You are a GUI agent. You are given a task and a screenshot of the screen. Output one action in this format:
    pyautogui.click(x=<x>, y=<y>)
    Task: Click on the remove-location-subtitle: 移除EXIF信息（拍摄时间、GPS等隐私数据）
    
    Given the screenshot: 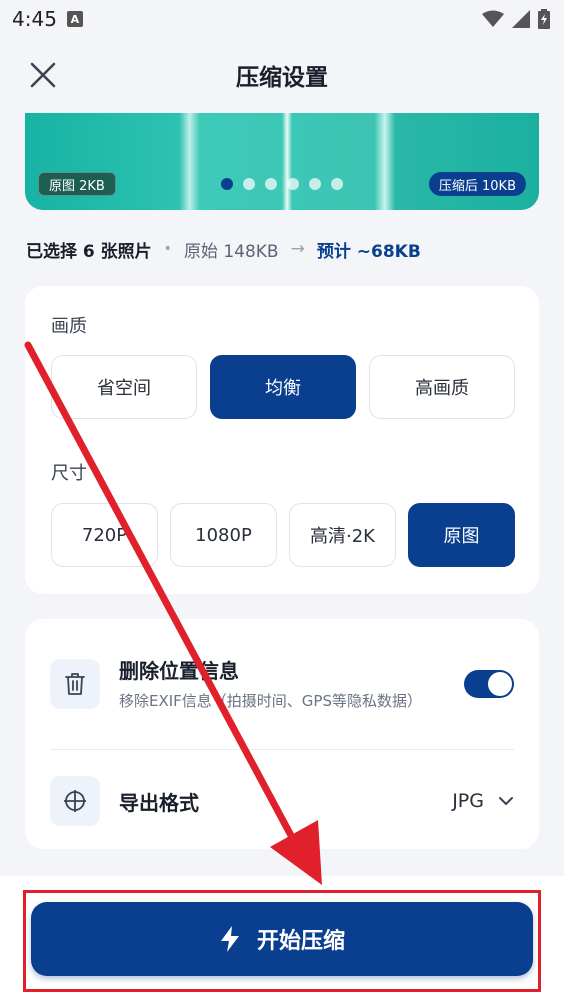 What is the action you would take?
    pyautogui.click(x=270, y=701)
    